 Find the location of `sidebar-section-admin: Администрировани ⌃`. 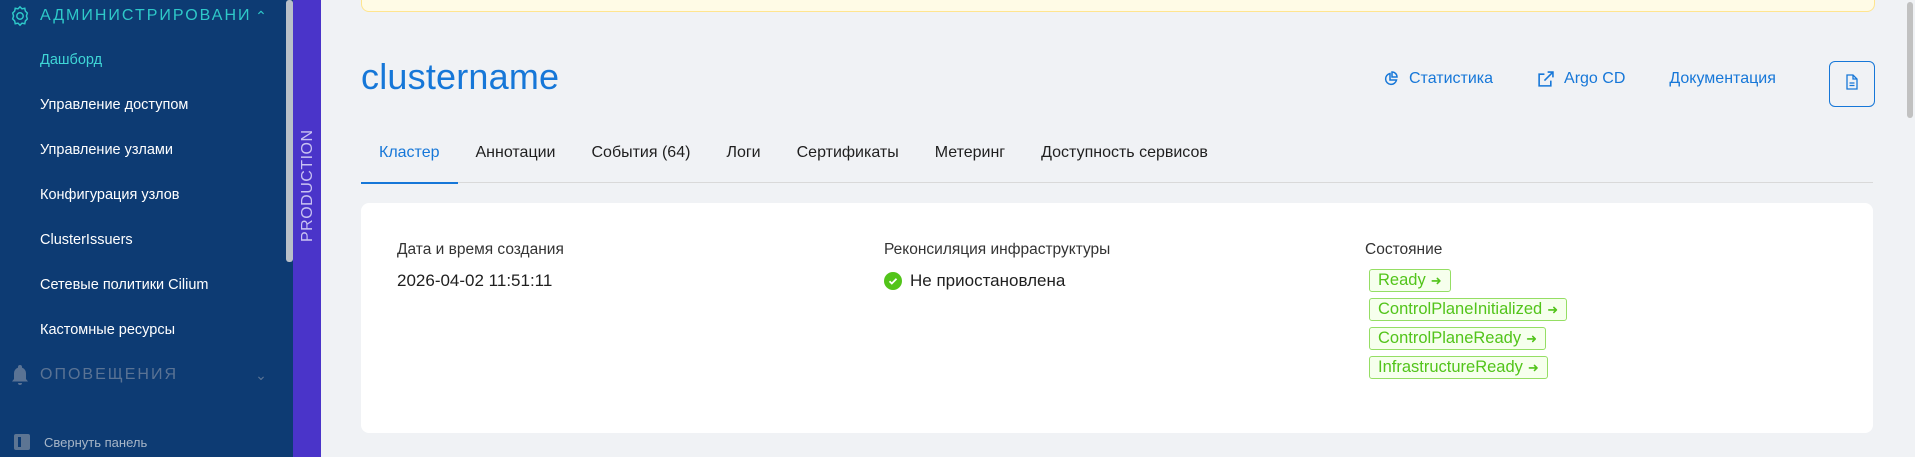

sidebar-section-admin: Администрировани ⌃ is located at coordinates (142, 16).